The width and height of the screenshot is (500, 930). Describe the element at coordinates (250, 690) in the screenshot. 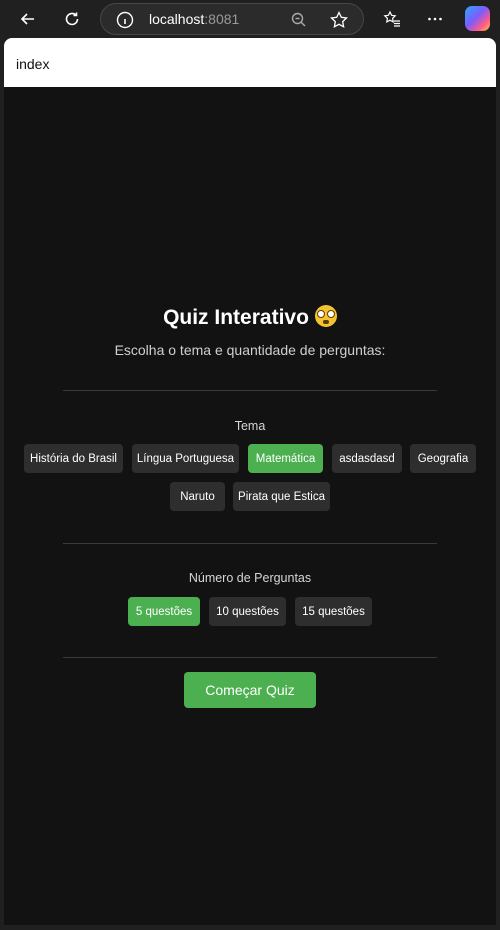

I see `start-quiz-button: Começar Quiz` at that location.